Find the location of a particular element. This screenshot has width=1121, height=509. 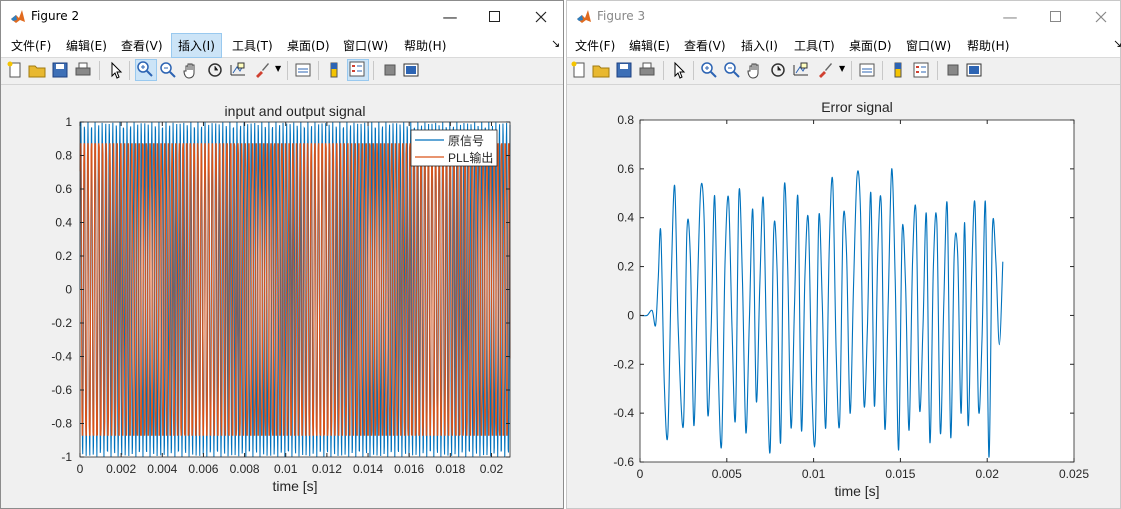

x-tick-label: 0 is located at coordinates (80, 469).